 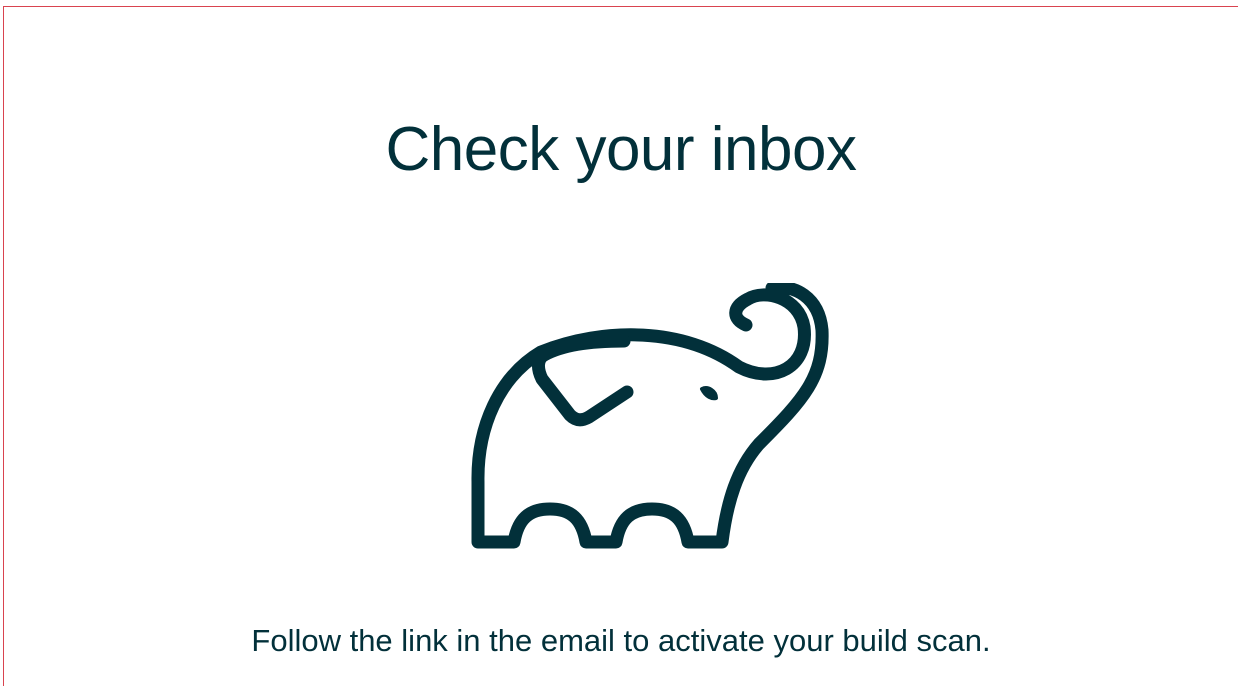 I want to click on page-title: Check your inbox, so click(x=621, y=149).